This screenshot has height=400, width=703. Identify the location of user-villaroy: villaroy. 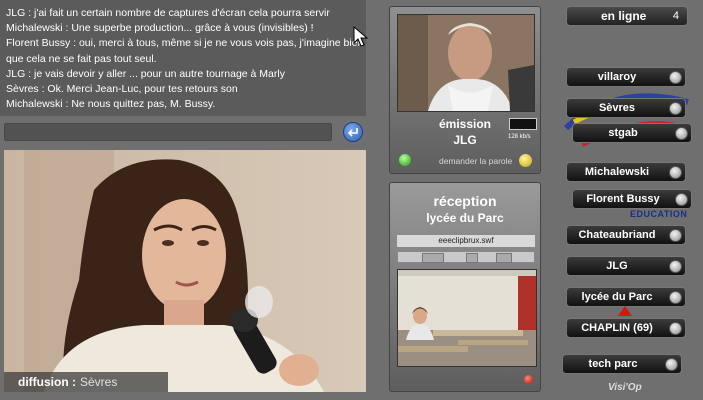
(626, 77).